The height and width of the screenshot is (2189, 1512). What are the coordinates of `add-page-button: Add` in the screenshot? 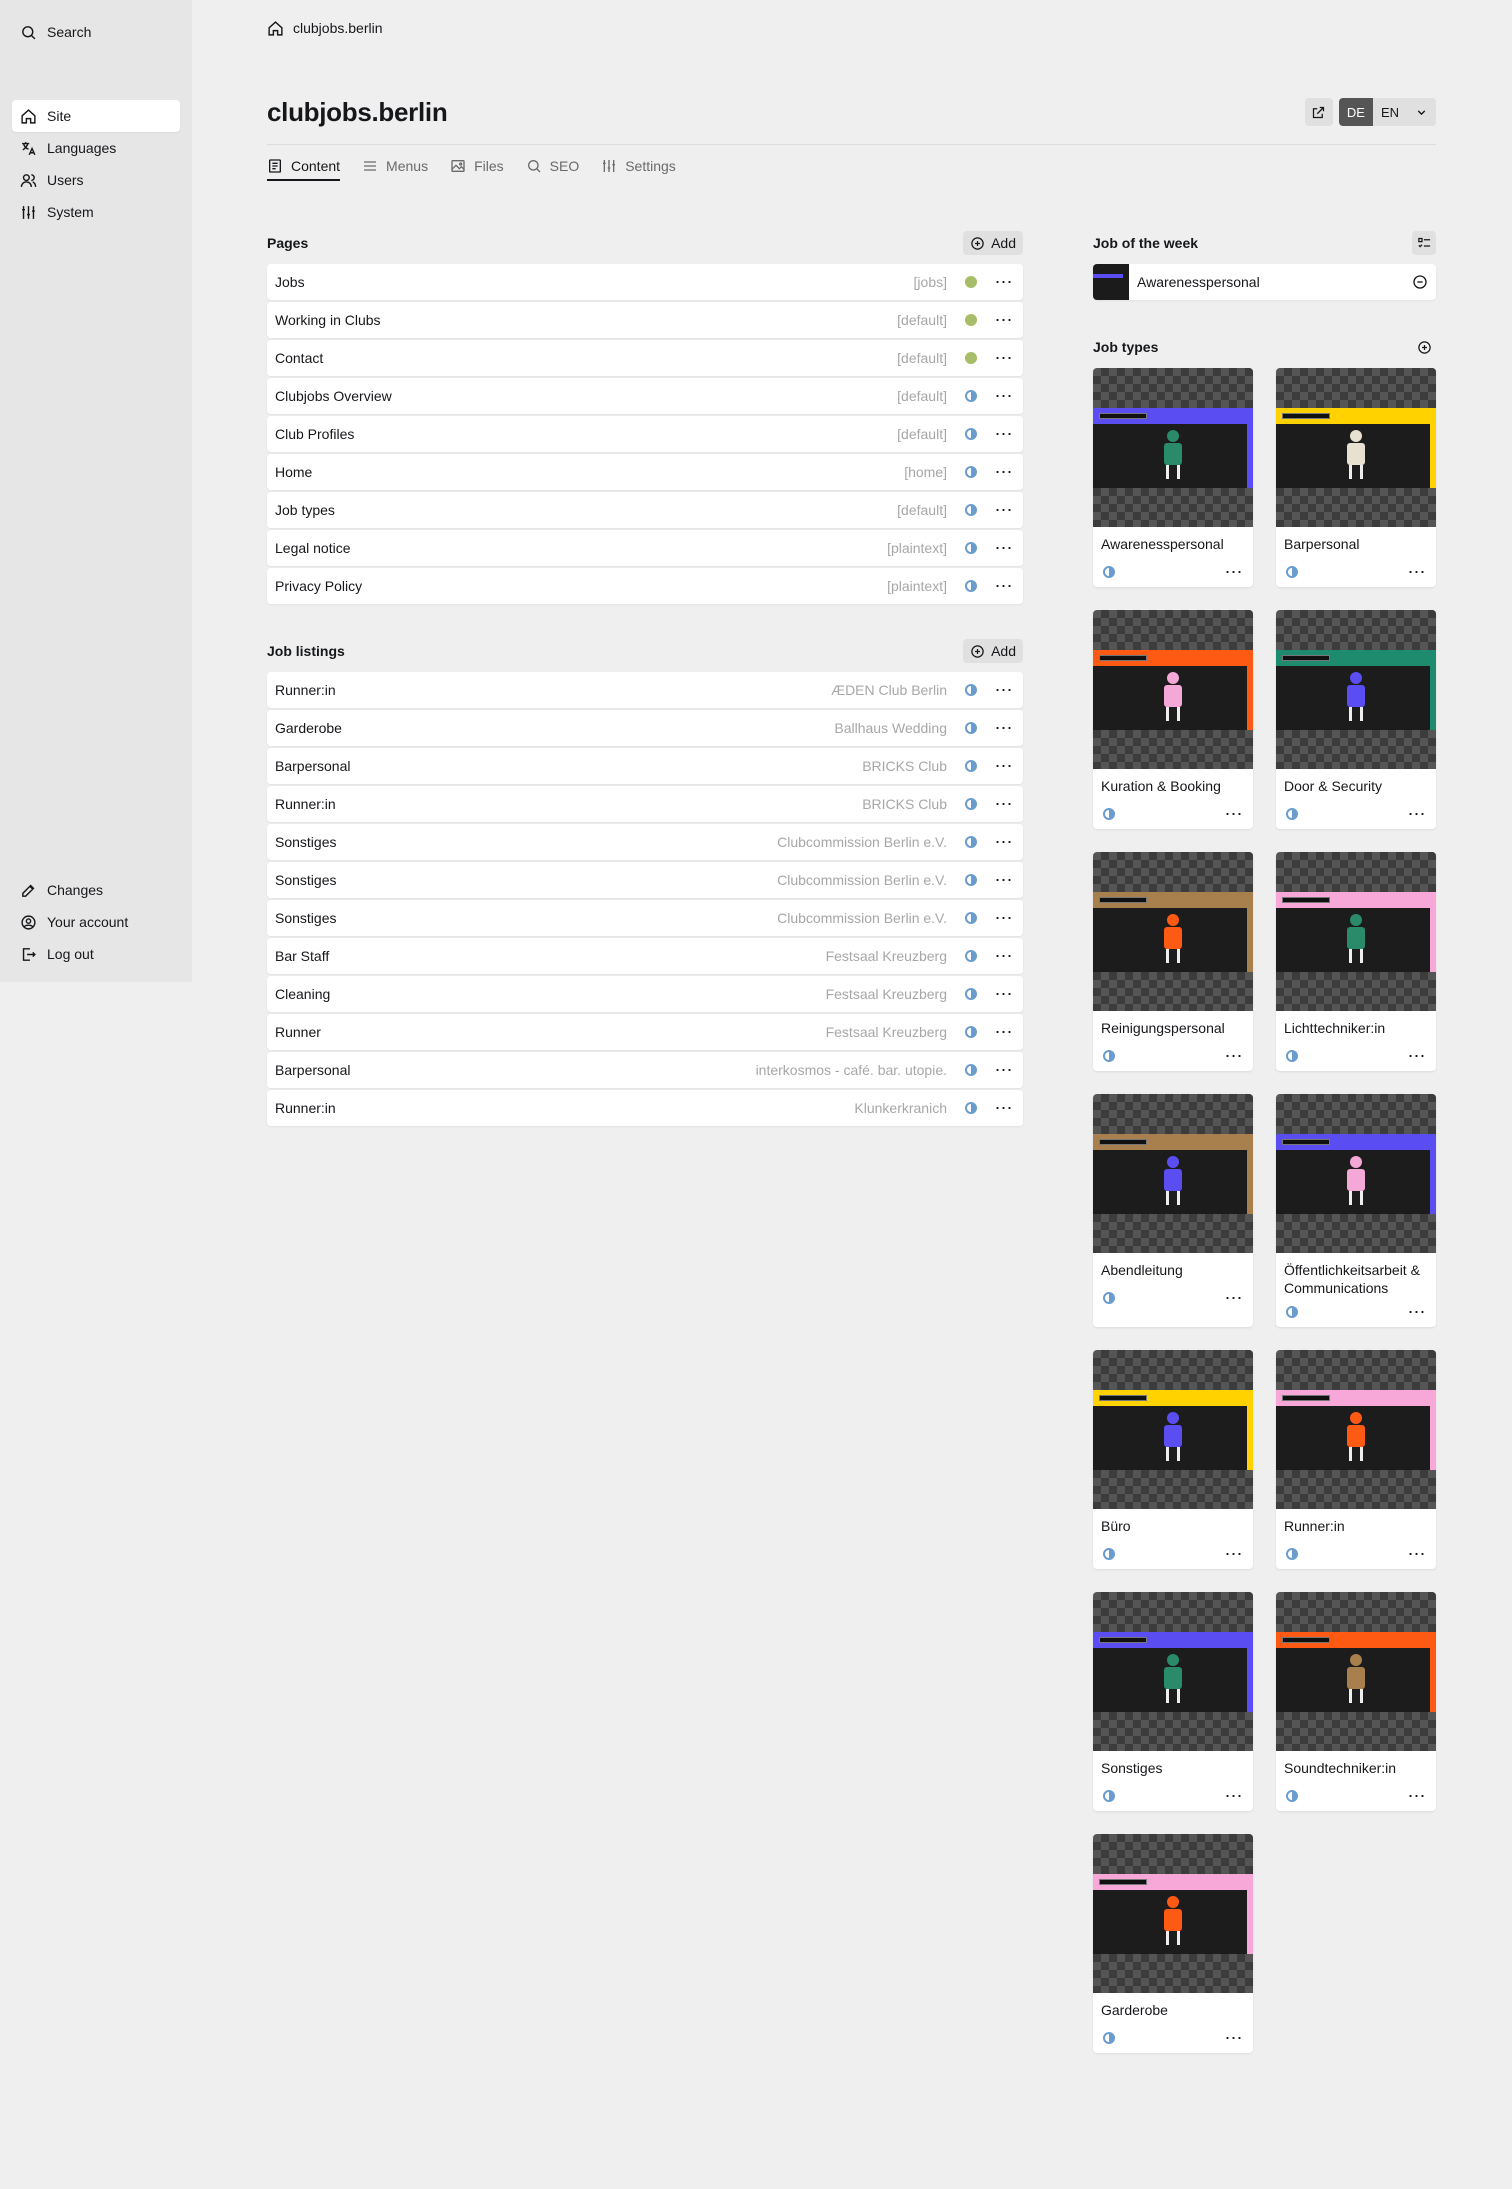 It's located at (993, 243).